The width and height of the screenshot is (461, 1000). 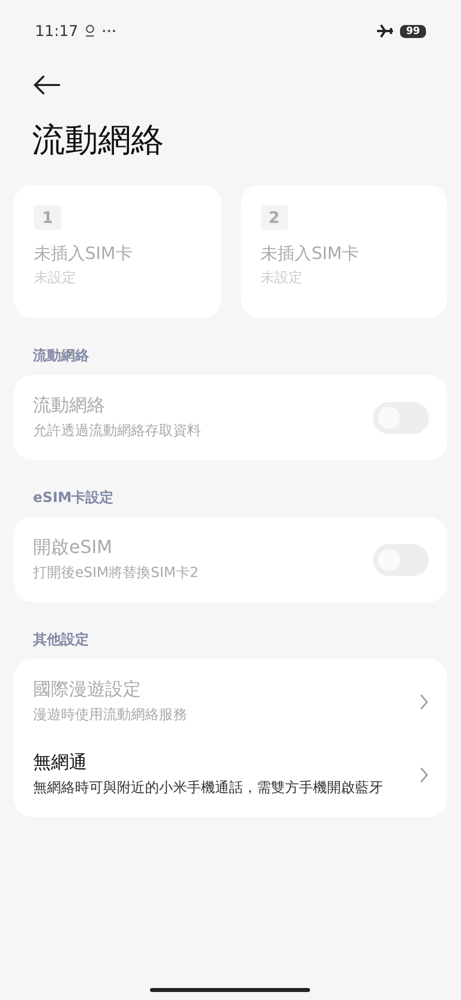 I want to click on airplane-icon, so click(x=385, y=31).